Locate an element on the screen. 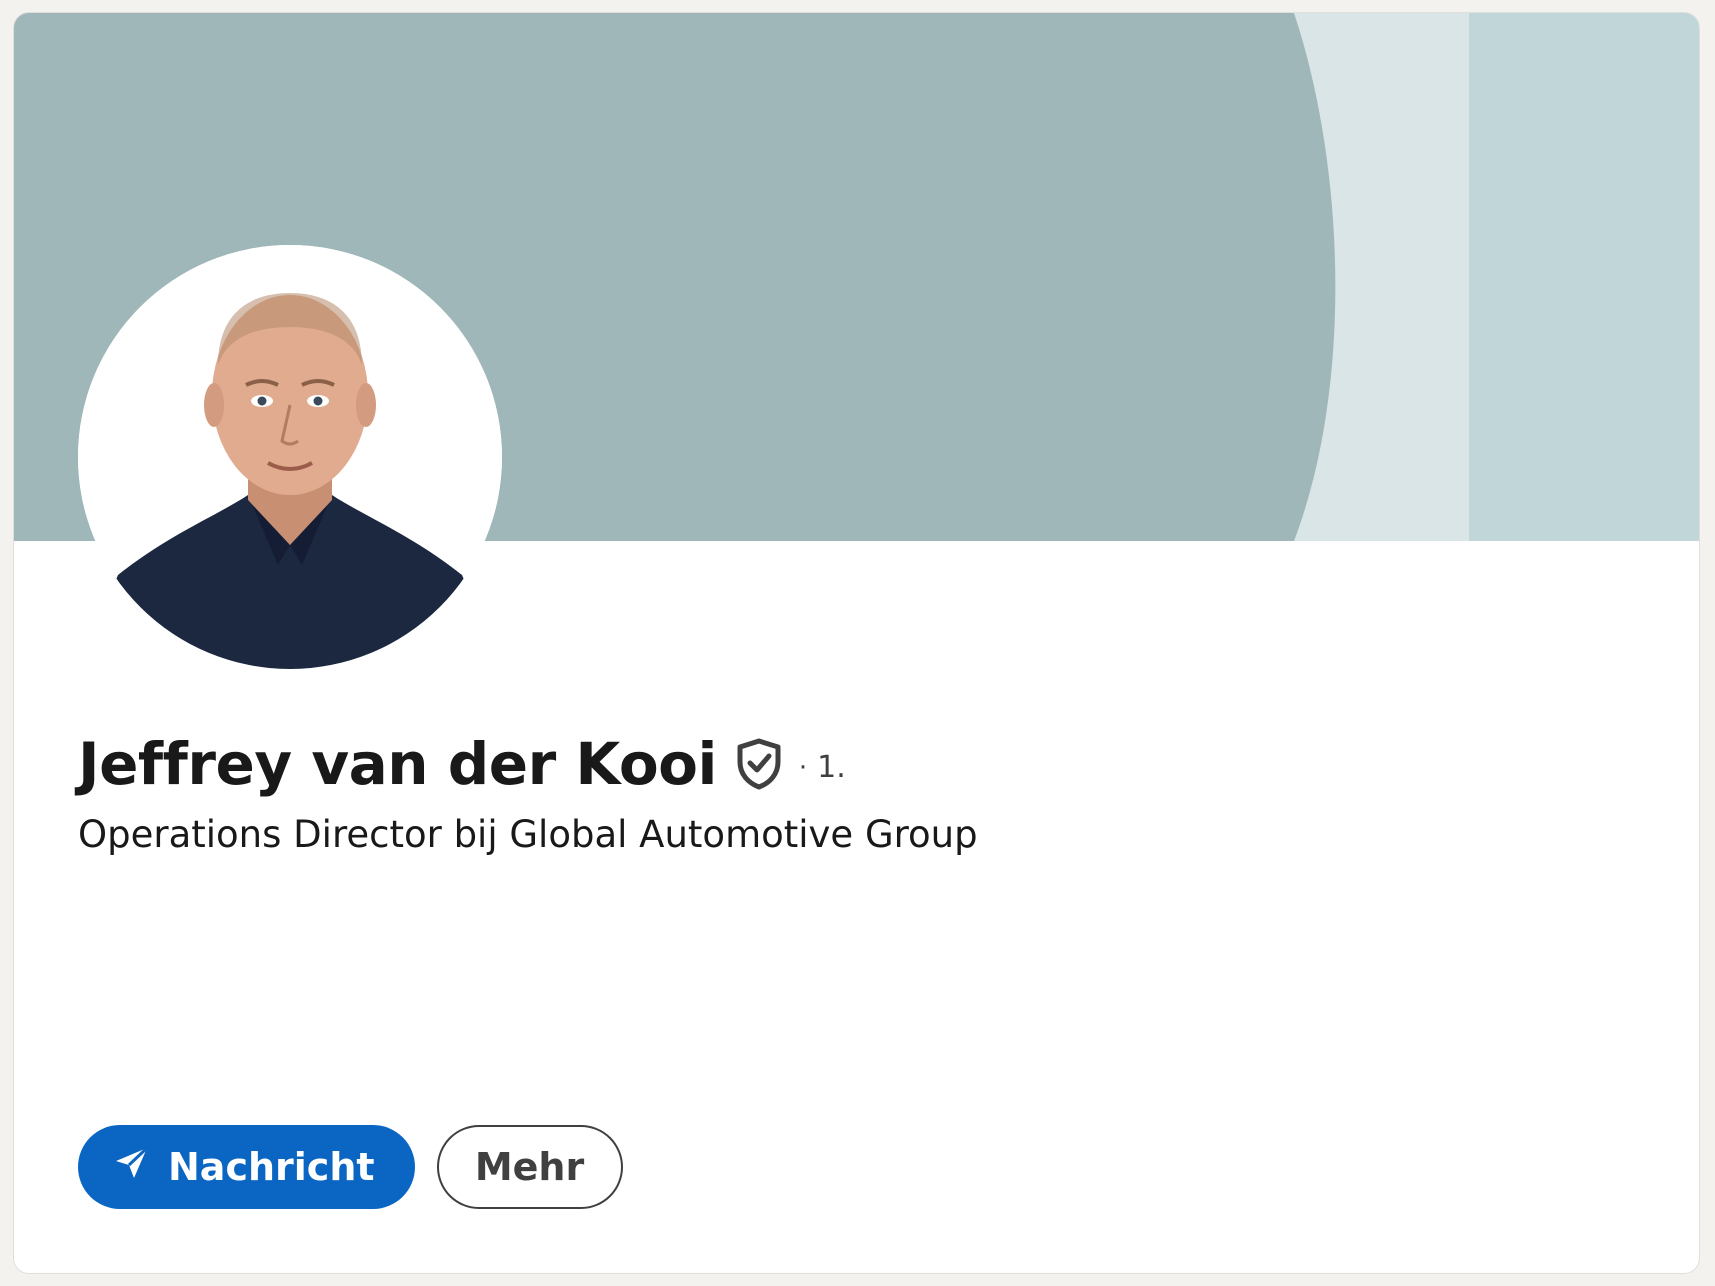 Image resolution: width=1715 pixels, height=1286 pixels. connection-degree-value: 1. is located at coordinates (831, 767).